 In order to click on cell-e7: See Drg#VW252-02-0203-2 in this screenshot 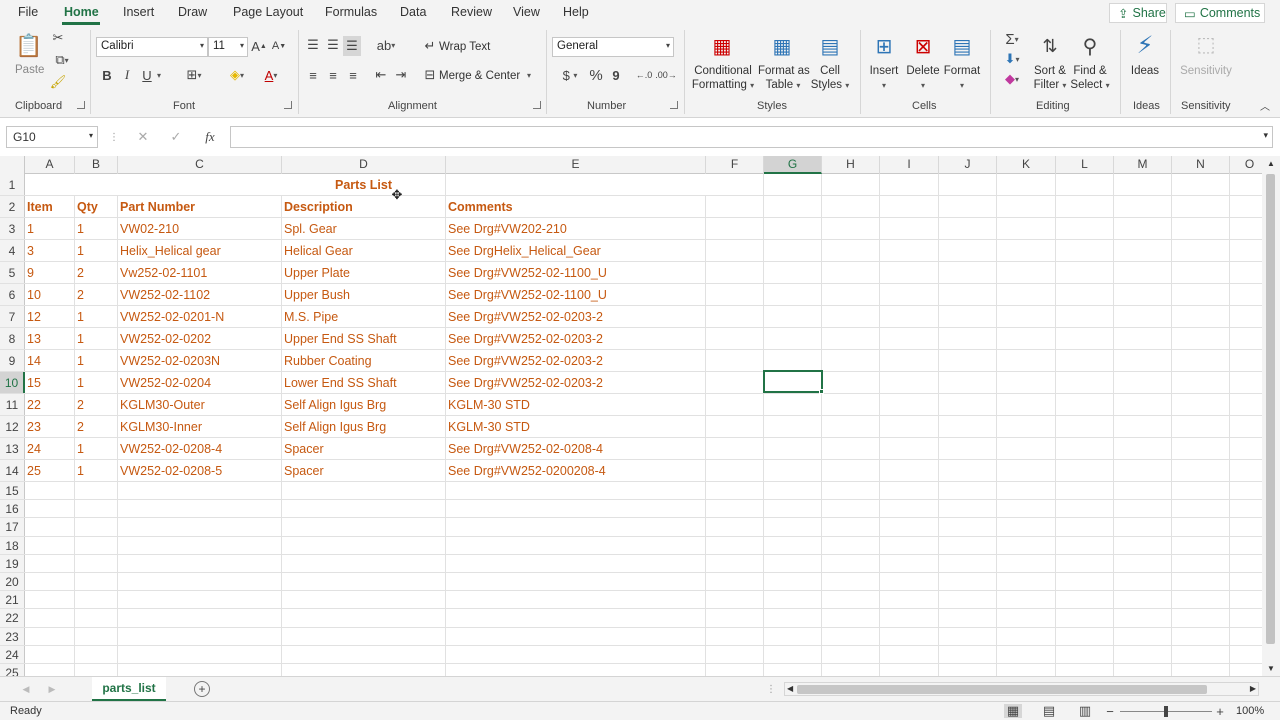, I will do `click(576, 316)`.